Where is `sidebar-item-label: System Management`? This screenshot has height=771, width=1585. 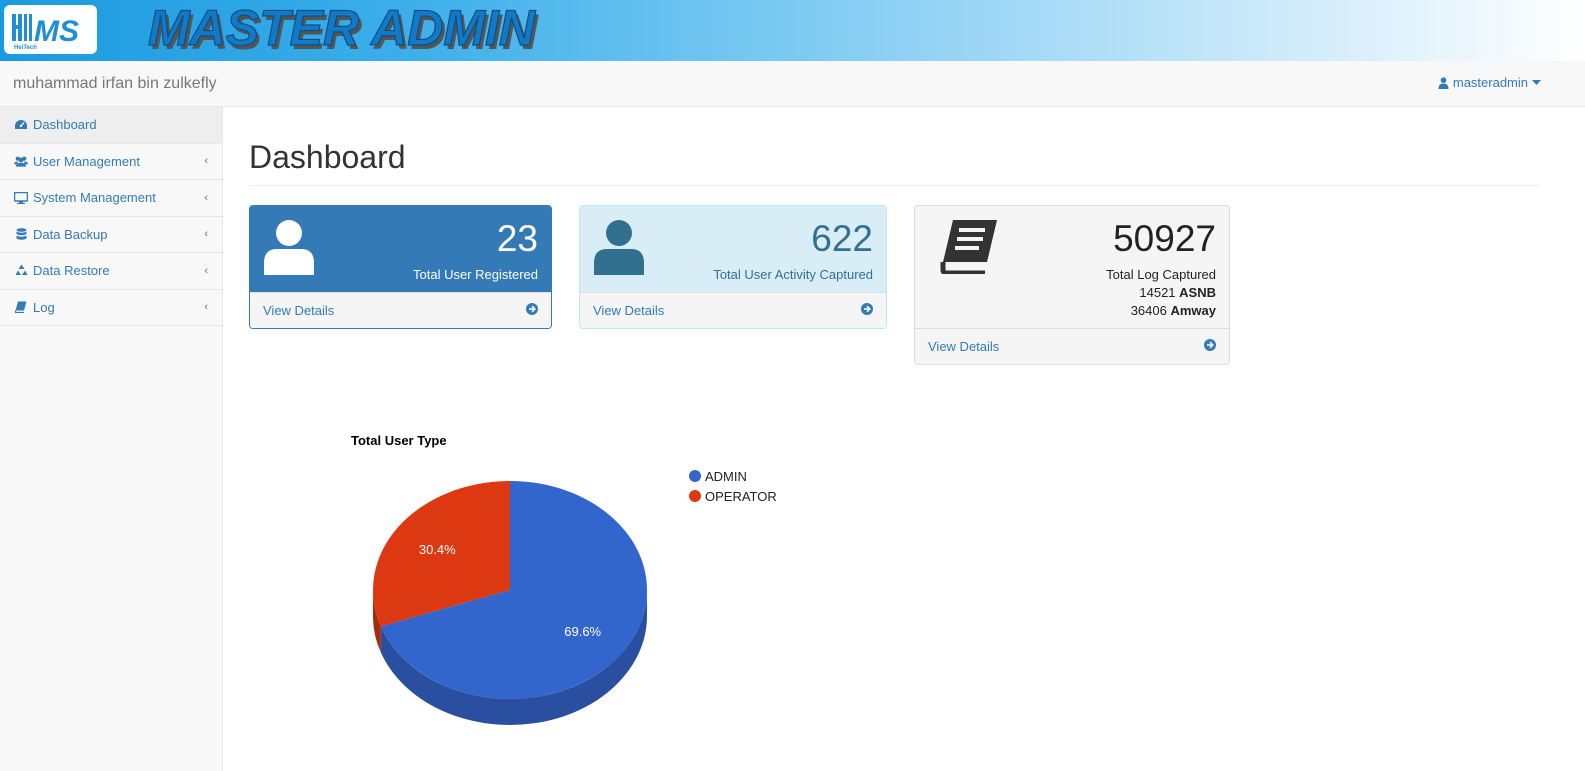
sidebar-item-label: System Management is located at coordinates (94, 198).